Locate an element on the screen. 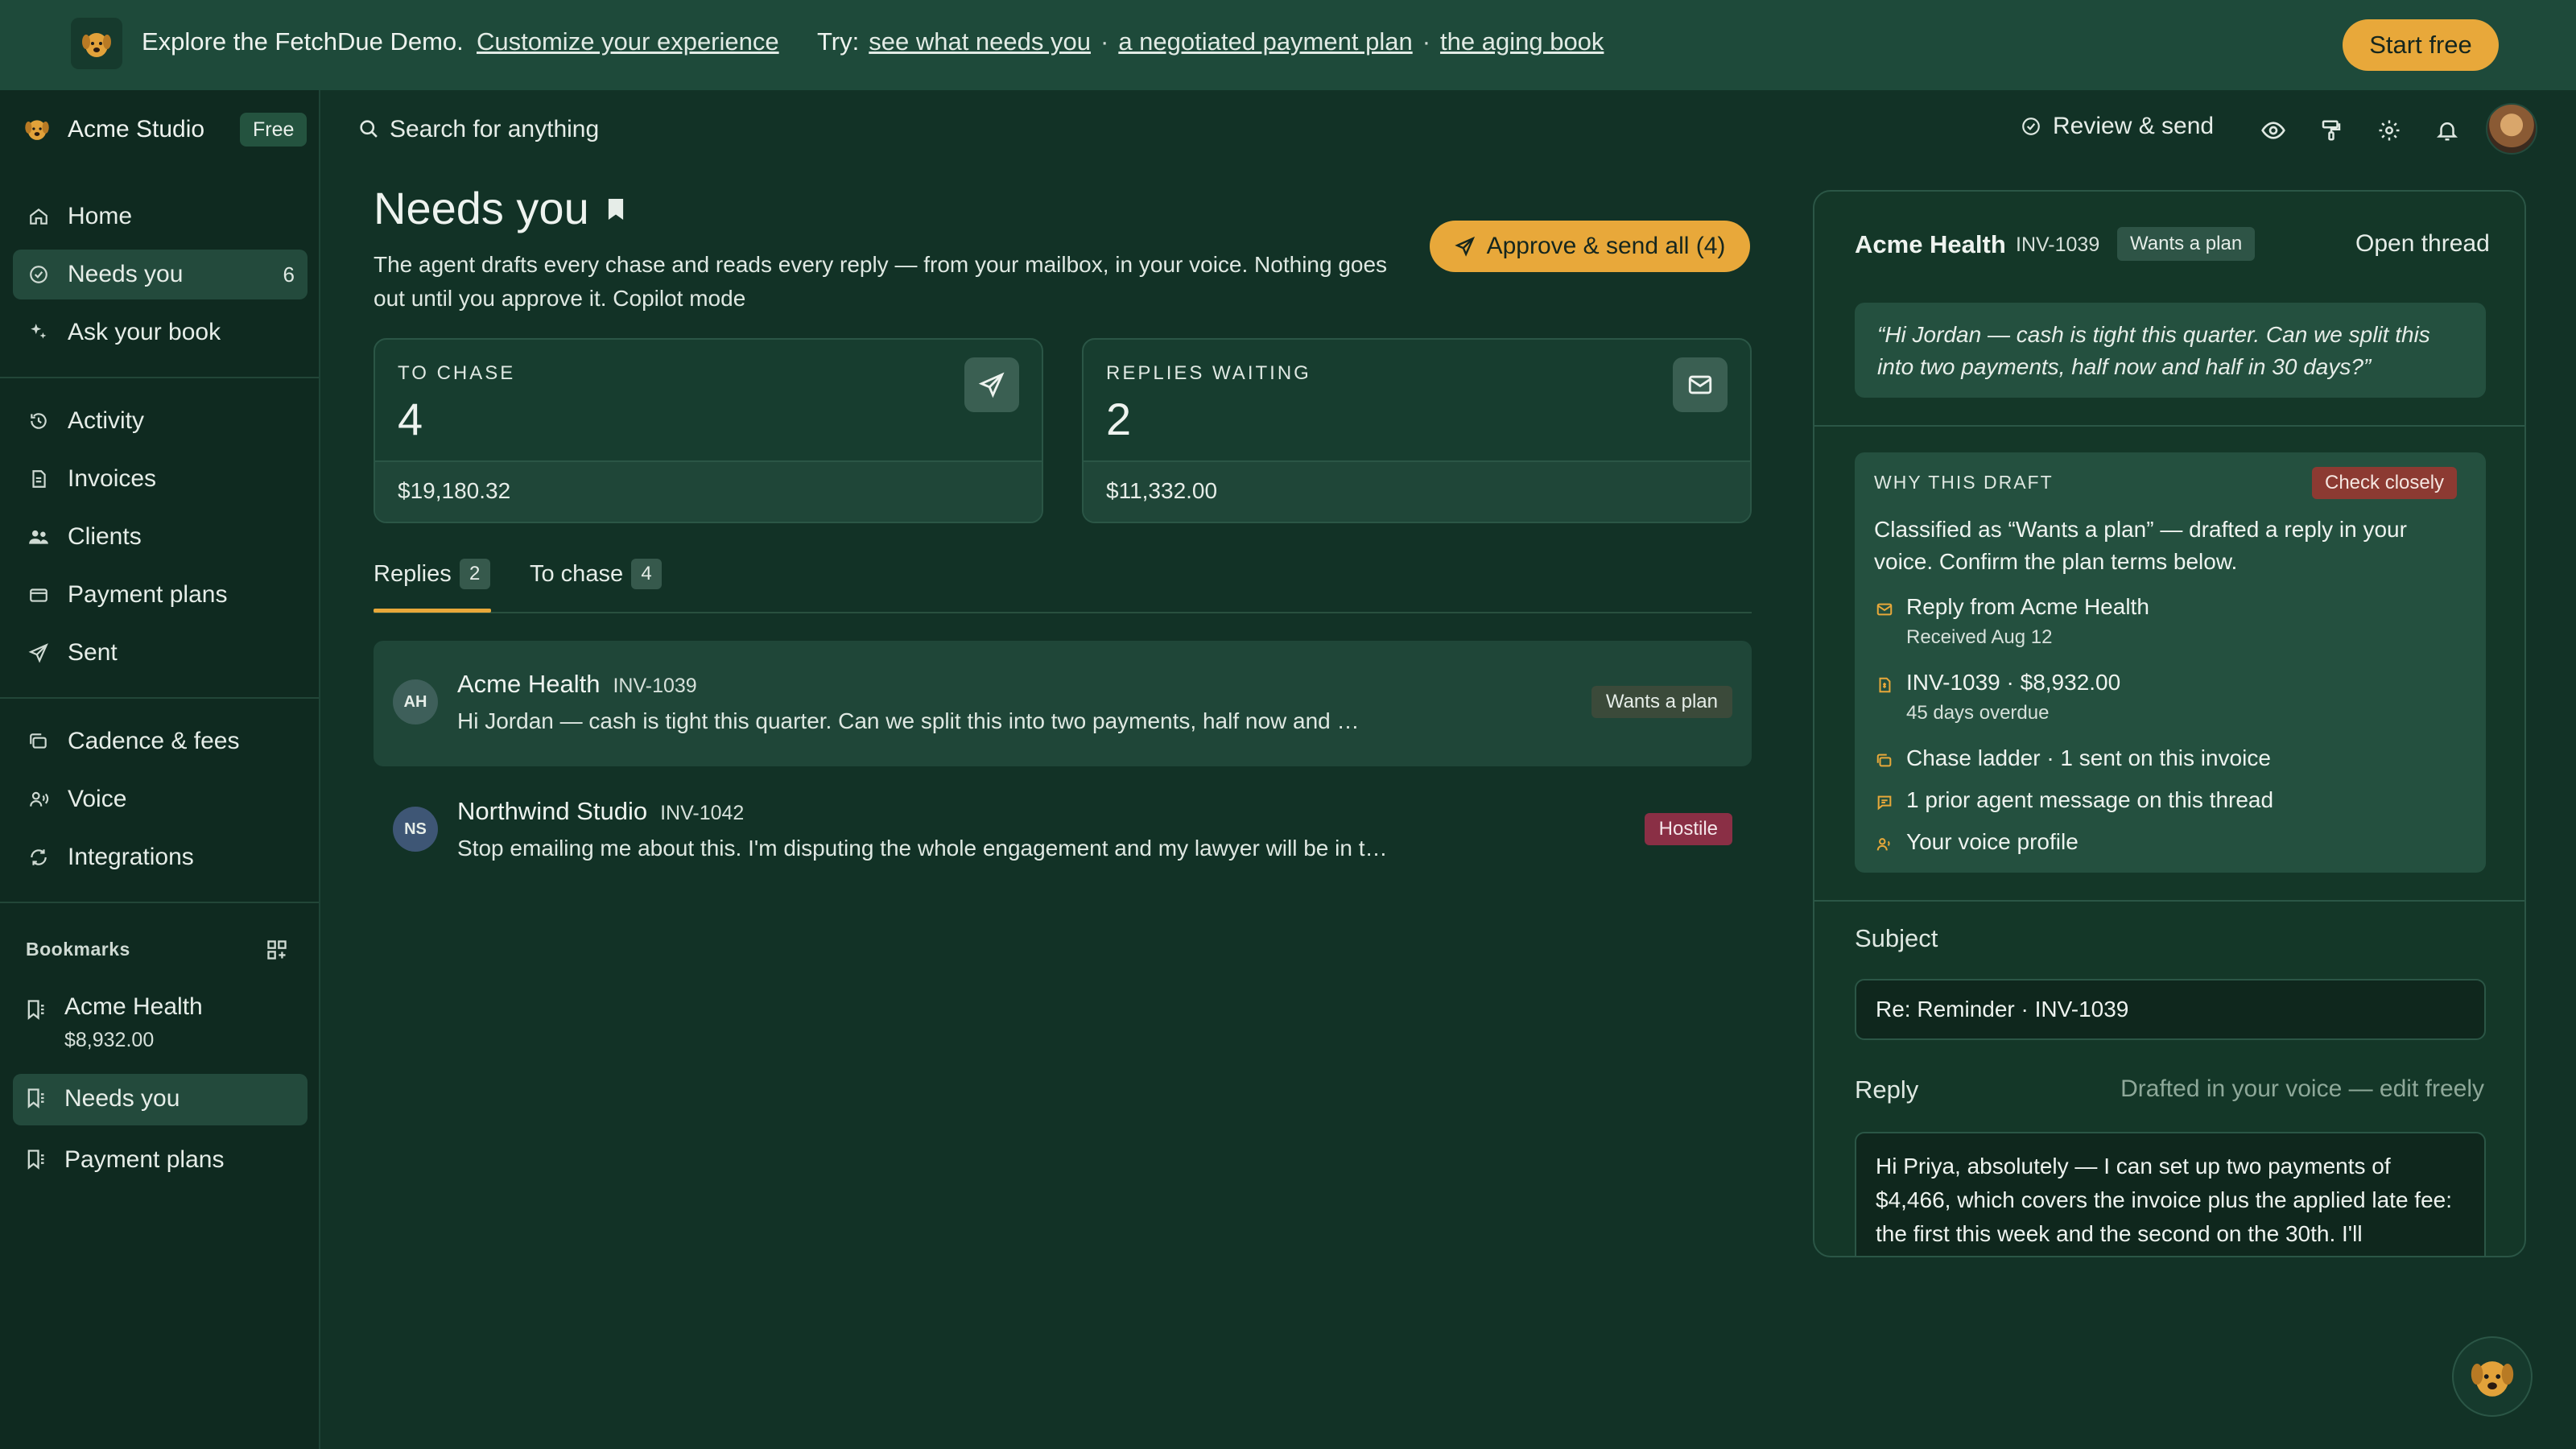 This screenshot has width=2576, height=1449. sidebar-item-label: Payment plans is located at coordinates (148, 594).